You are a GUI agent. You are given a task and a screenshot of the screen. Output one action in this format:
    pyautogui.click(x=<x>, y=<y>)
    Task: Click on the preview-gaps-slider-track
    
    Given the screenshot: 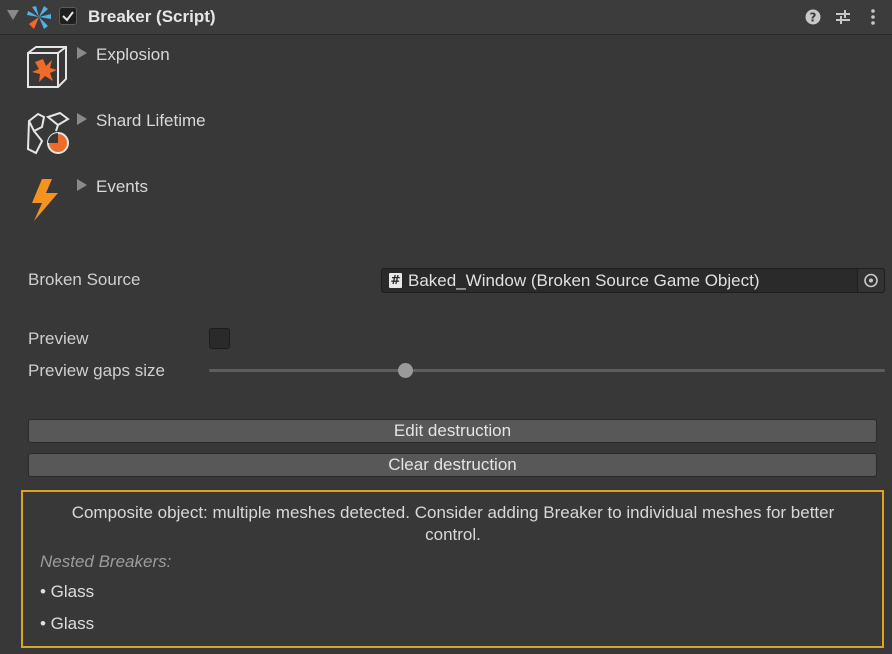 What is the action you would take?
    pyautogui.click(x=547, y=370)
    